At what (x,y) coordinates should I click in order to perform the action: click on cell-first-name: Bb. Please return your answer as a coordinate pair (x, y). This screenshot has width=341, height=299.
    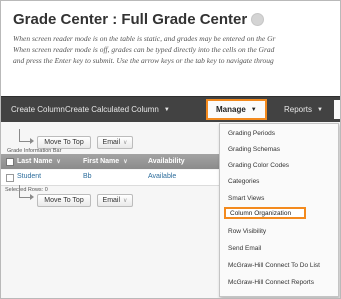
    Looking at the image, I should click on (87, 176).